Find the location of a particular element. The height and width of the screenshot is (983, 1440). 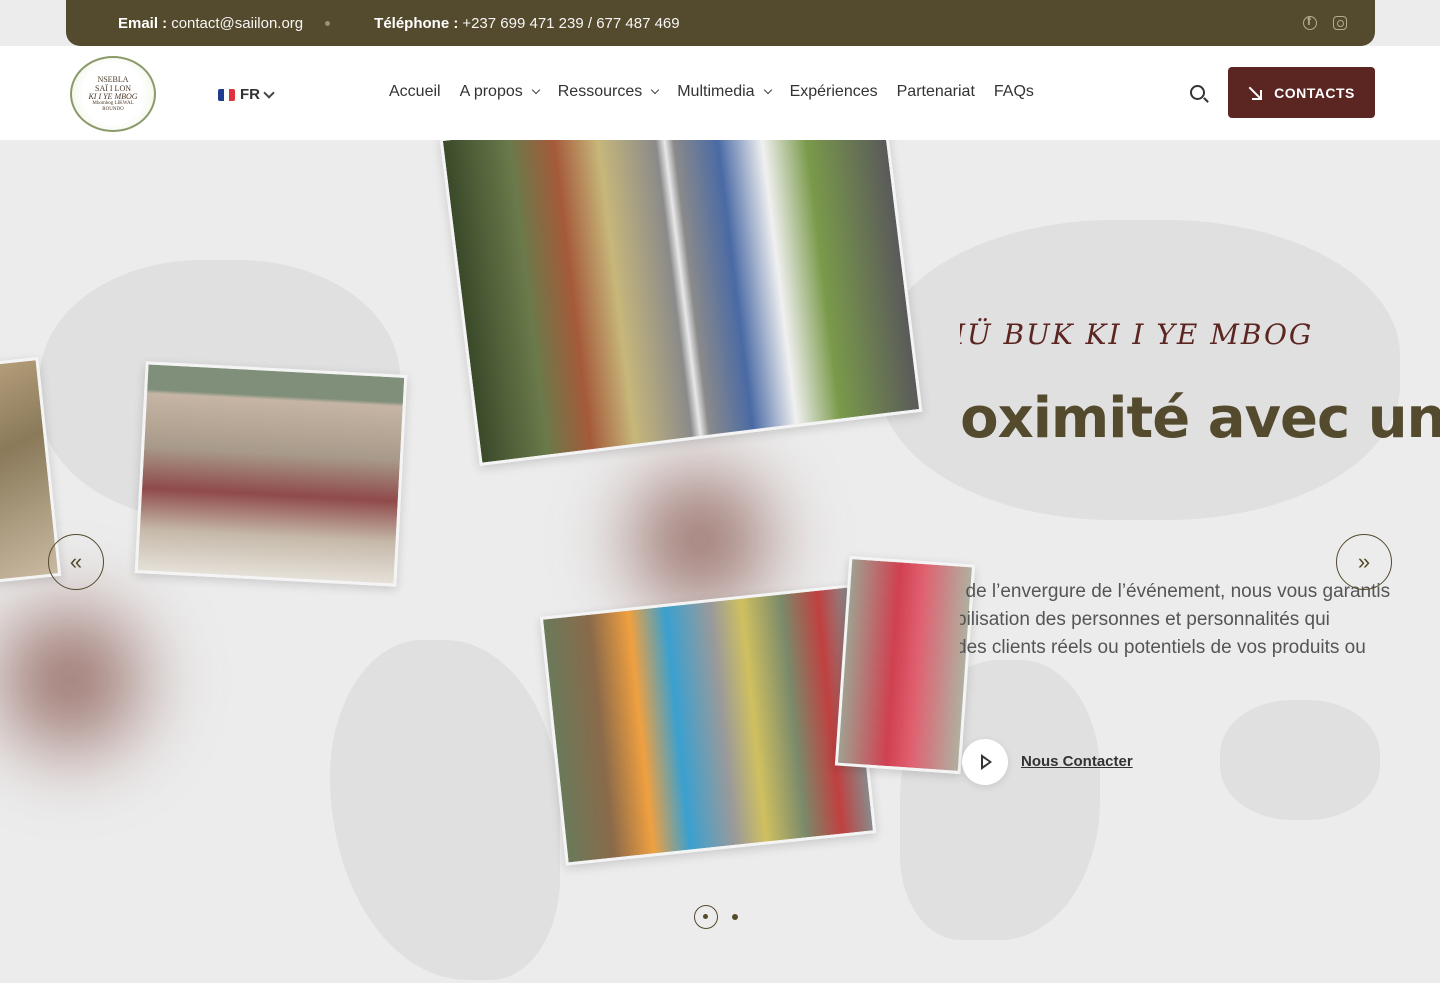

separator-dot is located at coordinates (328, 23).